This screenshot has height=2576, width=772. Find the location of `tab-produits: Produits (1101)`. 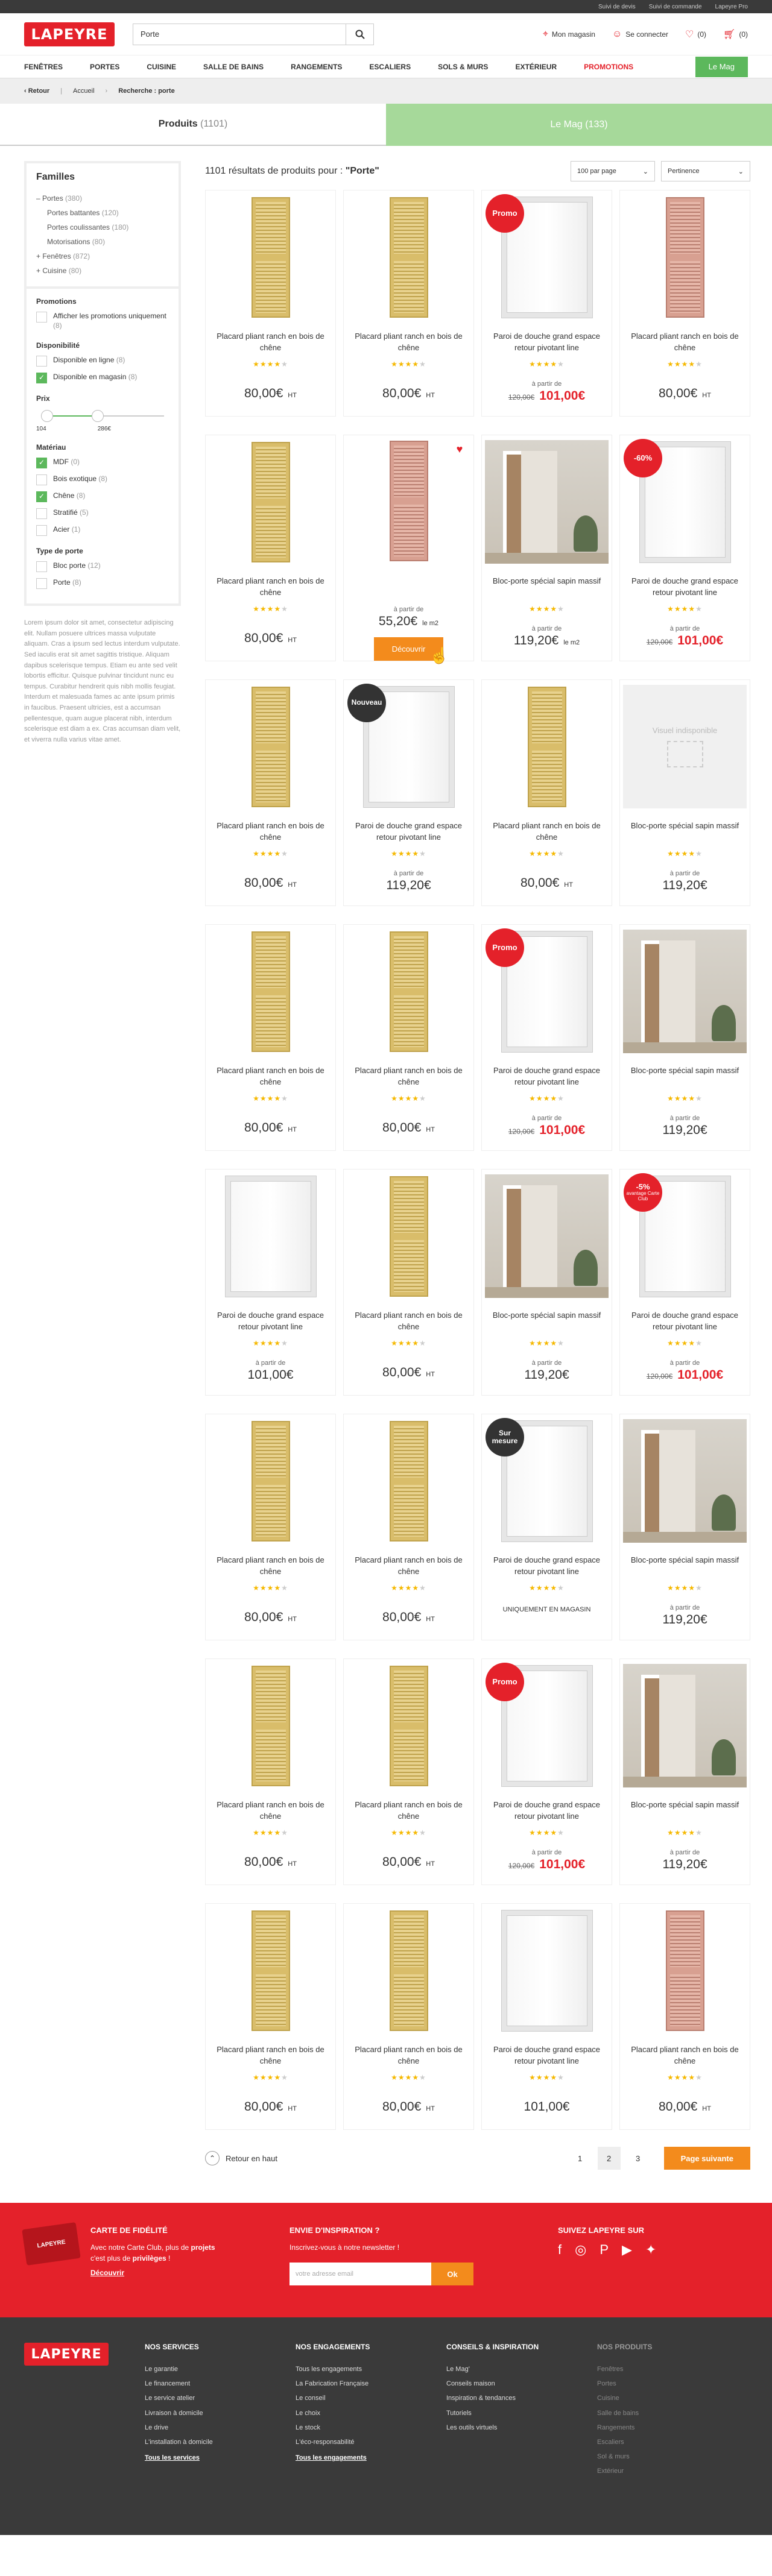

tab-produits: Produits (1101) is located at coordinates (193, 125).